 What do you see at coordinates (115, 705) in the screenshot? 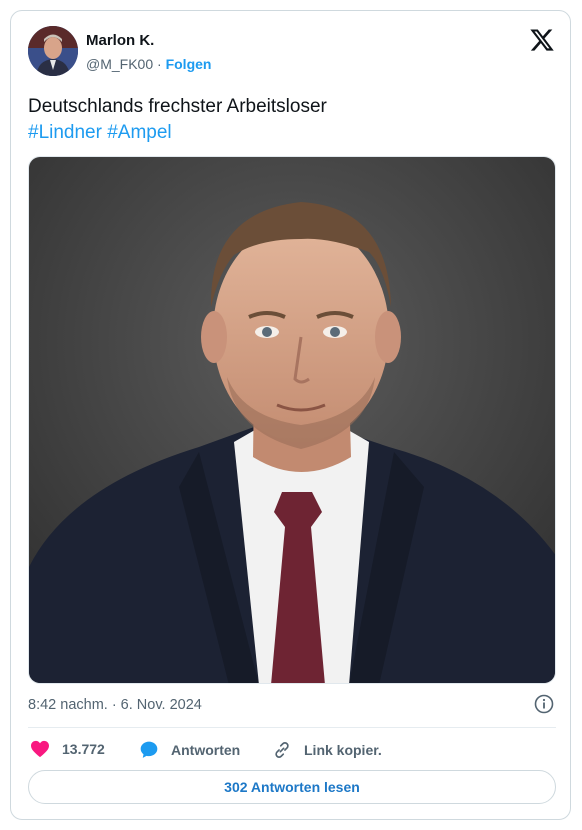
I see `tweet-timestamp: 8:42 nachm. · 6. Nov. 2024` at bounding box center [115, 705].